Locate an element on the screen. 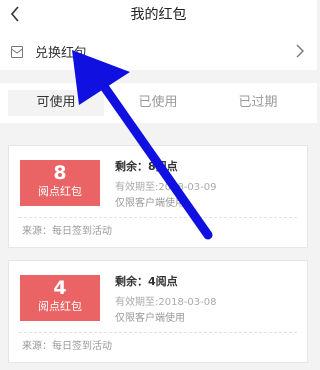  red-packet-tile: 4 阅点红包 is located at coordinates (60, 298).